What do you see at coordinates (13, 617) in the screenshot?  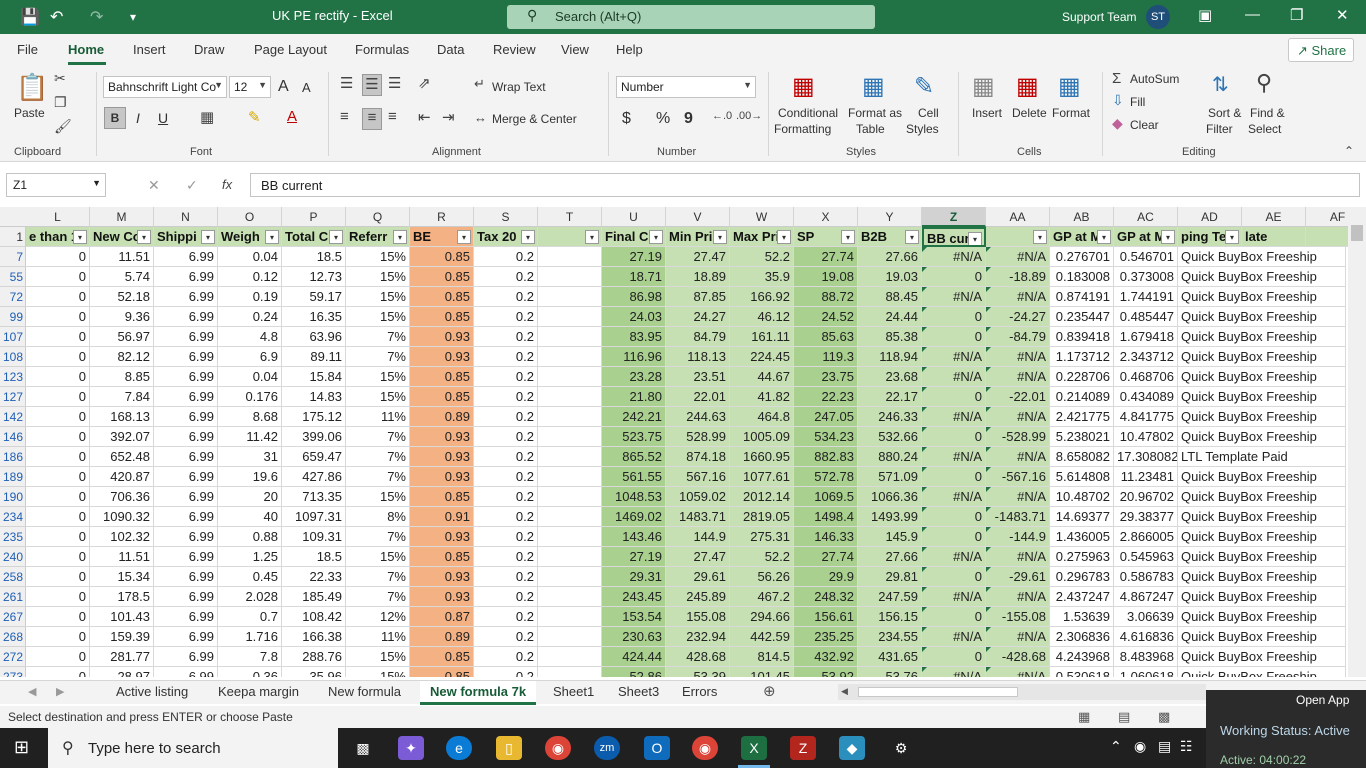 I see `row-header: 267` at bounding box center [13, 617].